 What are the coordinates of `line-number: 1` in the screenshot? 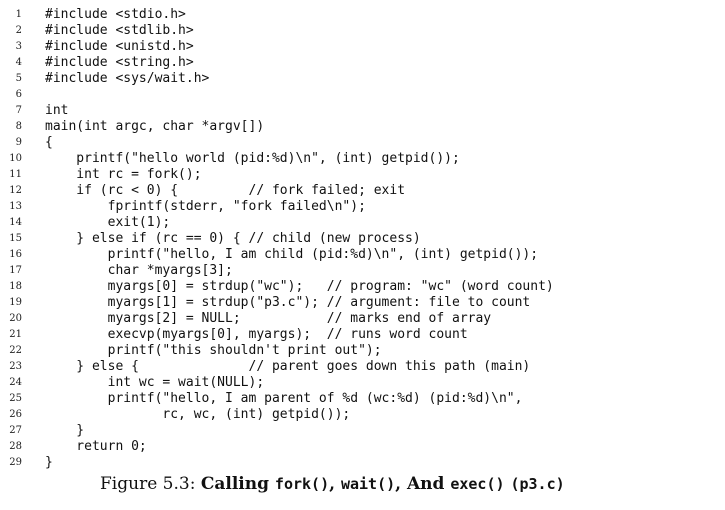 It's located at (18, 14).